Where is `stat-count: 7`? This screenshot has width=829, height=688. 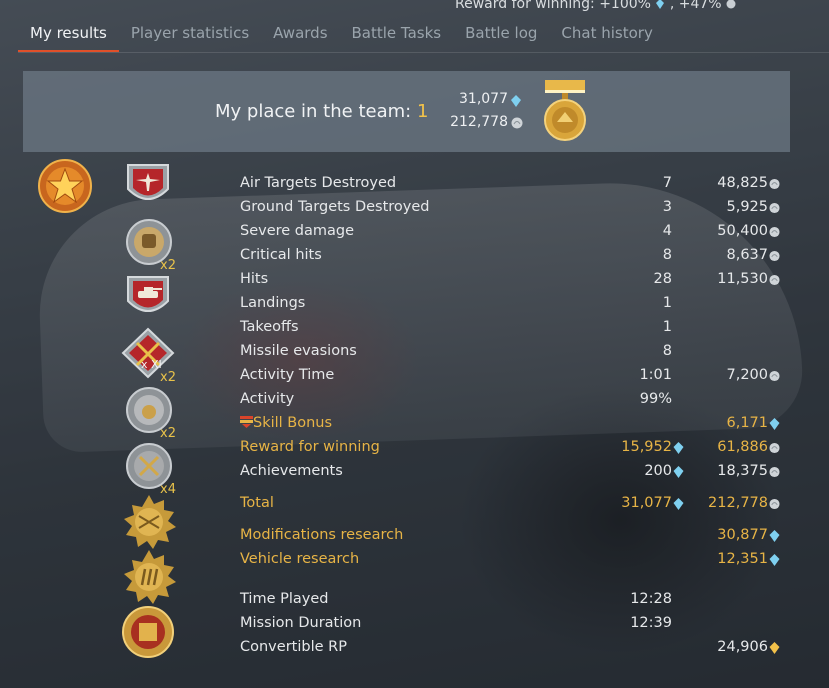 stat-count: 7 is located at coordinates (667, 183).